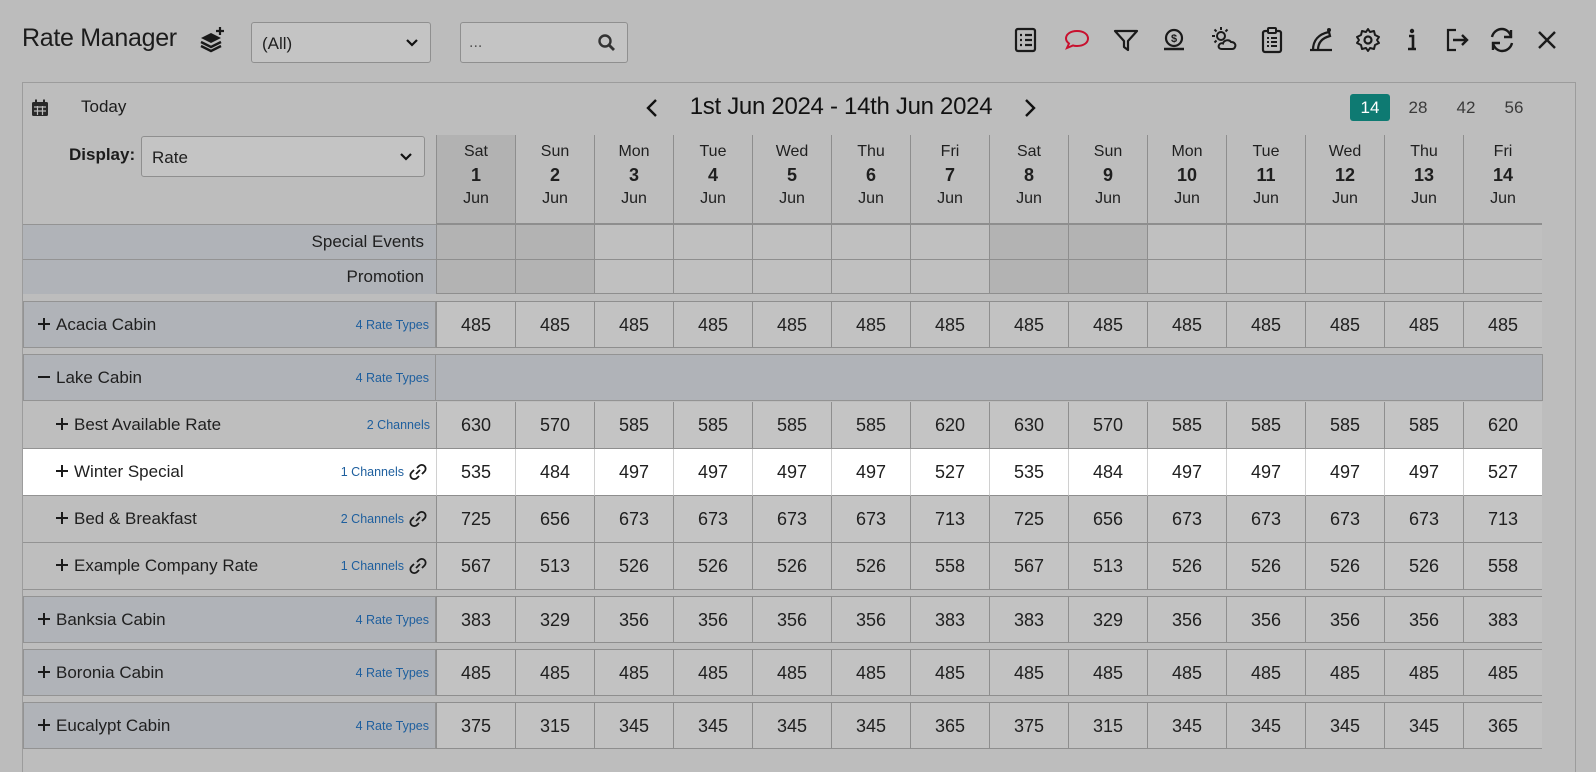 This screenshot has height=772, width=1596. Describe the element at coordinates (1502, 519) in the screenshot. I see `rate-cell: 713` at that location.